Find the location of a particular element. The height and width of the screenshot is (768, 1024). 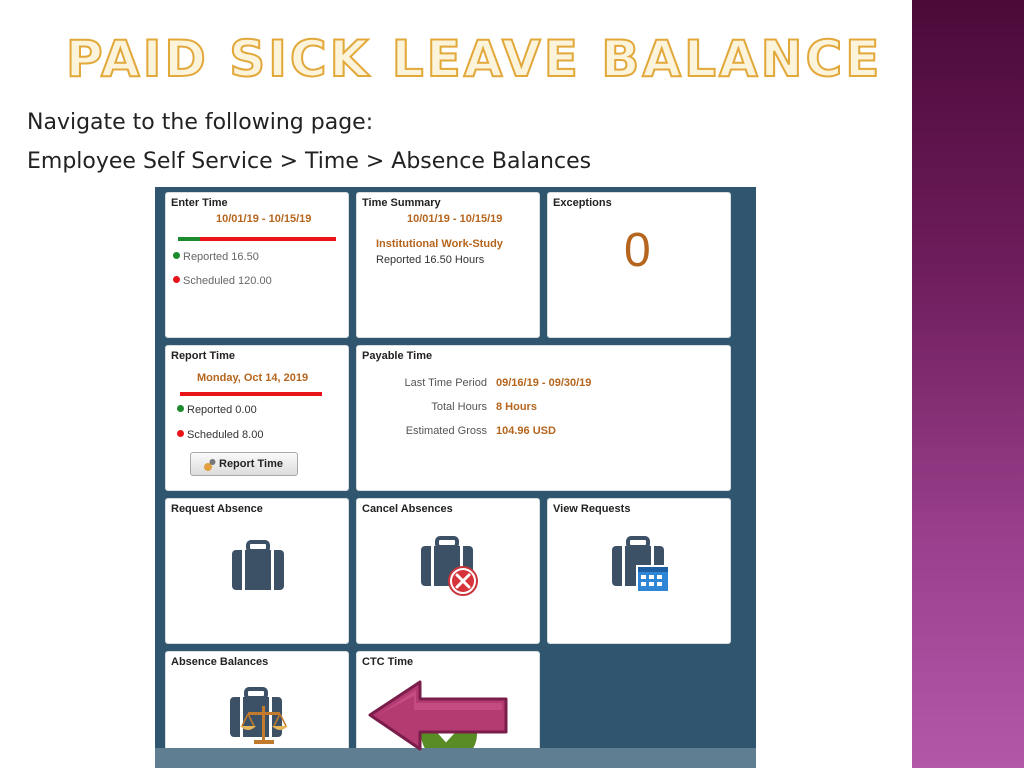

tile-title: Absence Balances is located at coordinates (220, 662).